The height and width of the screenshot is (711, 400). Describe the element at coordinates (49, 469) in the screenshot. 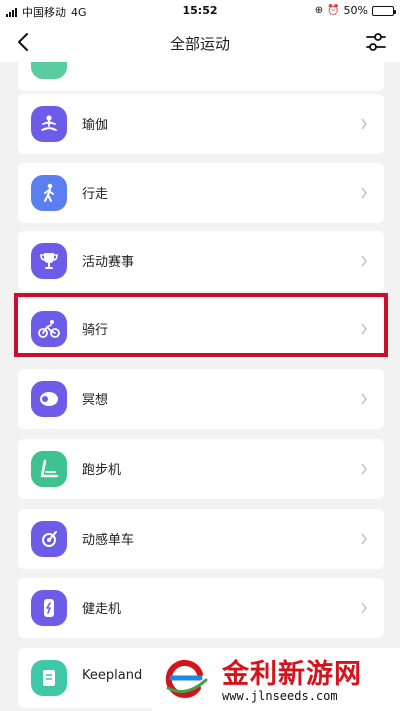

I see `treadmill-icon` at that location.